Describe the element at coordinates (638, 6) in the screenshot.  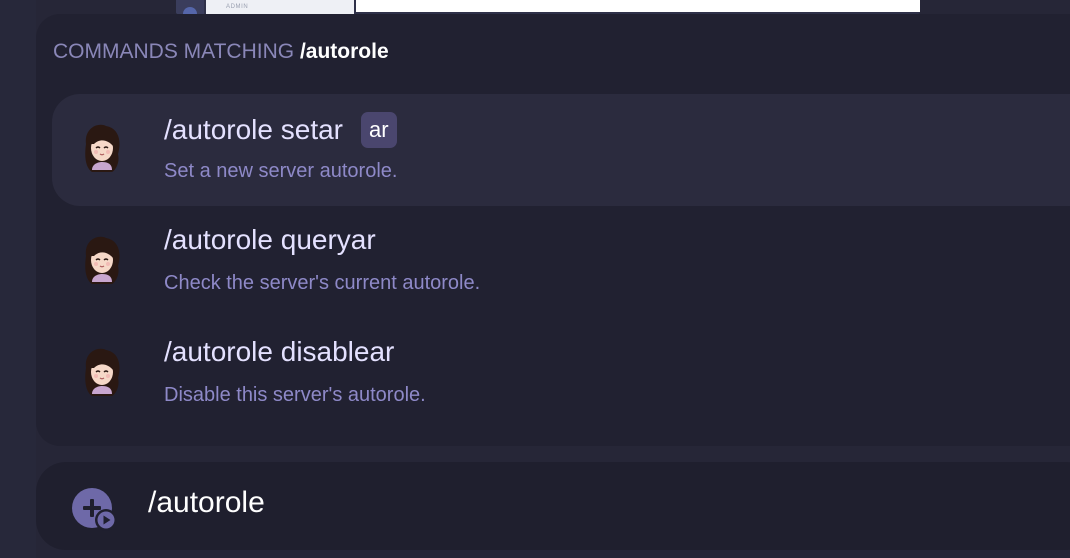
I see `underlying-app-main` at that location.